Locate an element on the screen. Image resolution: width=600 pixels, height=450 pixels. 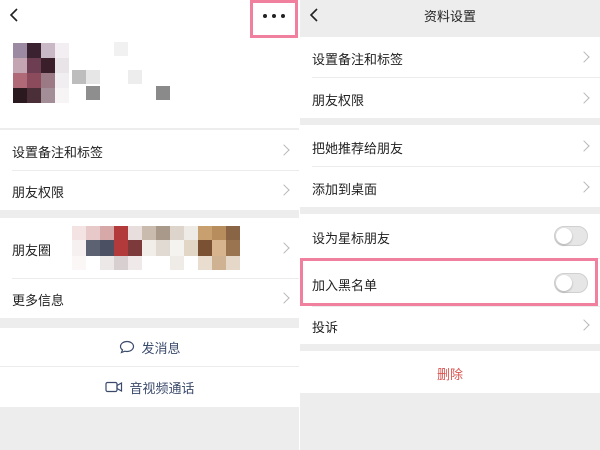
moments-row: 朋友圈 is located at coordinates (150, 248).